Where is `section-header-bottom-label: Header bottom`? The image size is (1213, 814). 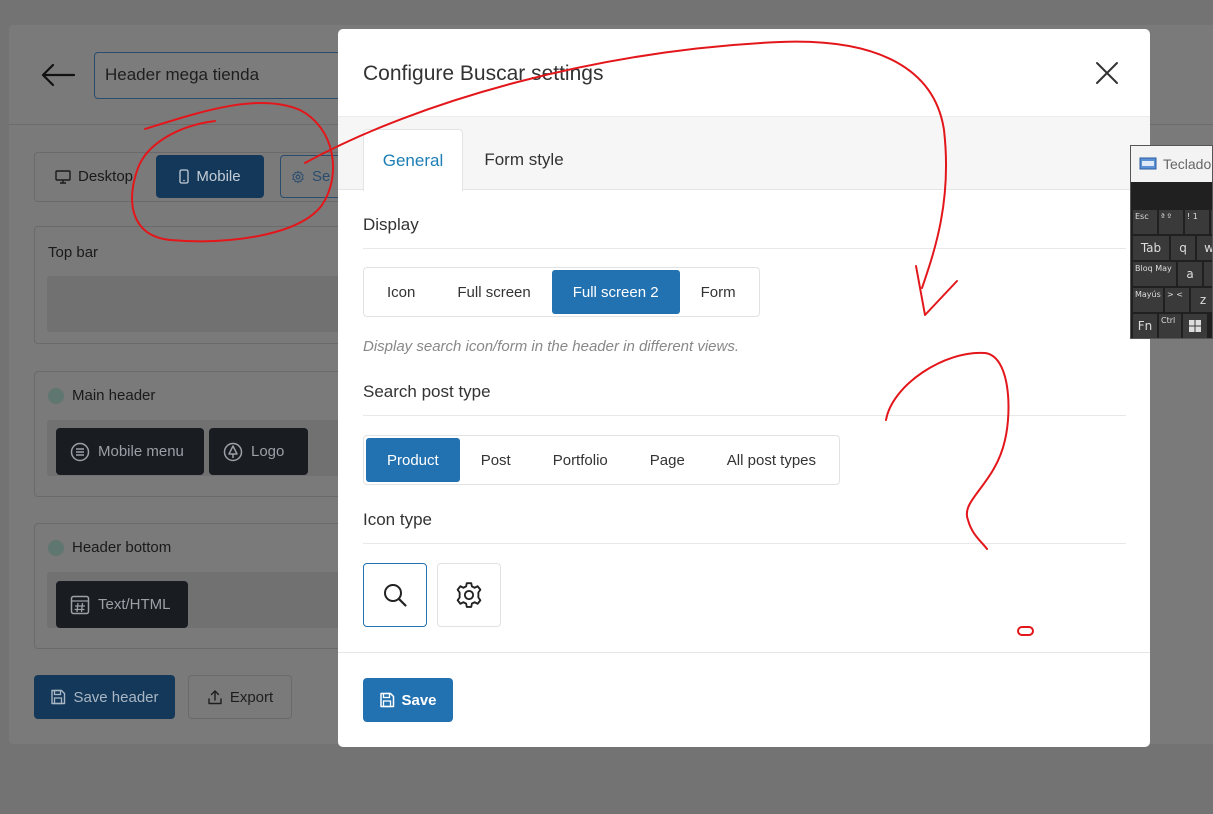
section-header-bottom-label: Header bottom is located at coordinates (122, 547).